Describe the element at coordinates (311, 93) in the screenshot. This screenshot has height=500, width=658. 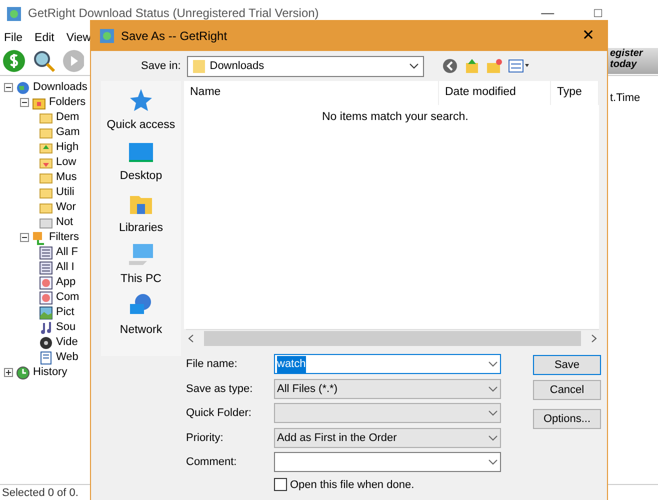
I see `column-header: Name` at that location.